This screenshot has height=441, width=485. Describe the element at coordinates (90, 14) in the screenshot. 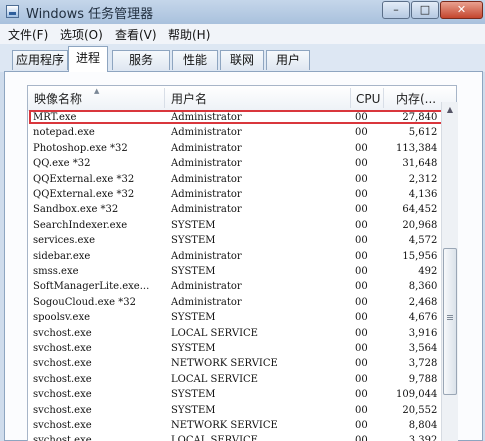

I see `window-title: Windows 任务管理器` at that location.